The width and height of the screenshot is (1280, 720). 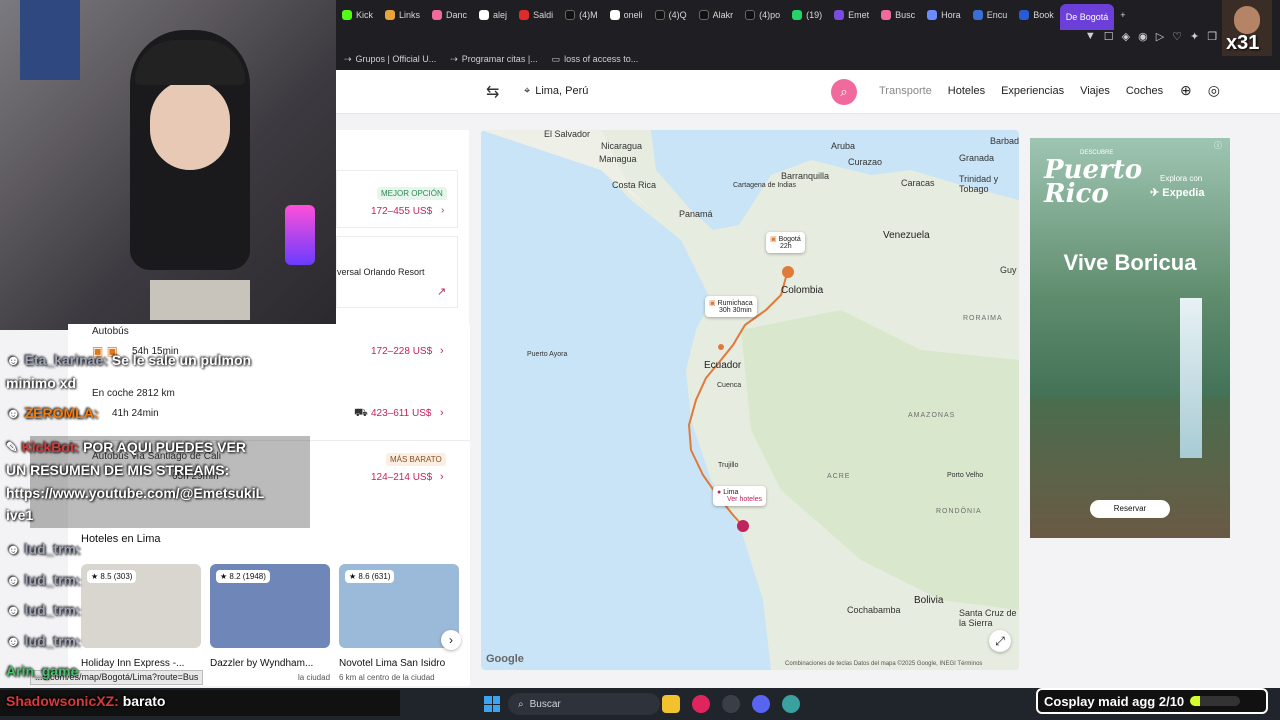 I want to click on car-price: 423–611 US$, so click(x=401, y=413).